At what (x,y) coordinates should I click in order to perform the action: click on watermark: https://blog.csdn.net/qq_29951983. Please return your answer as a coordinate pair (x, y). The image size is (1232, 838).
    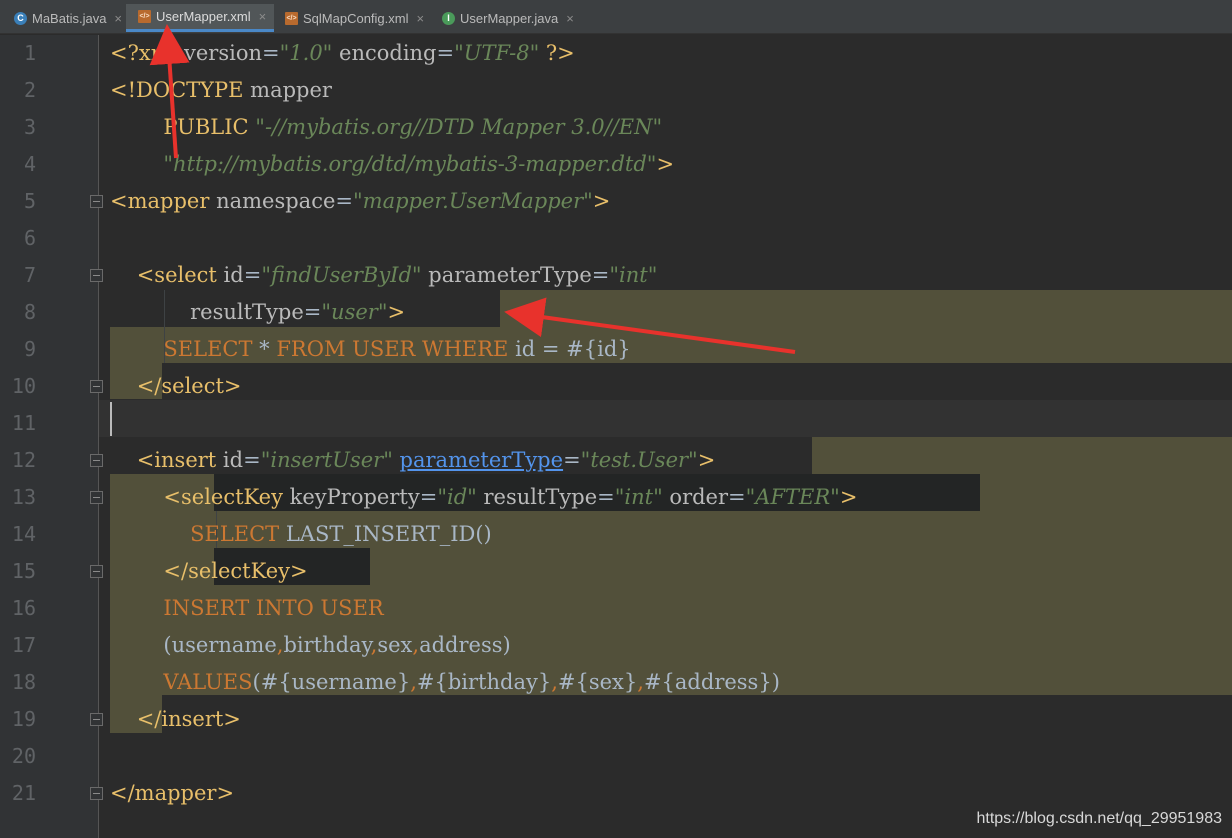
    Looking at the image, I should click on (1099, 818).